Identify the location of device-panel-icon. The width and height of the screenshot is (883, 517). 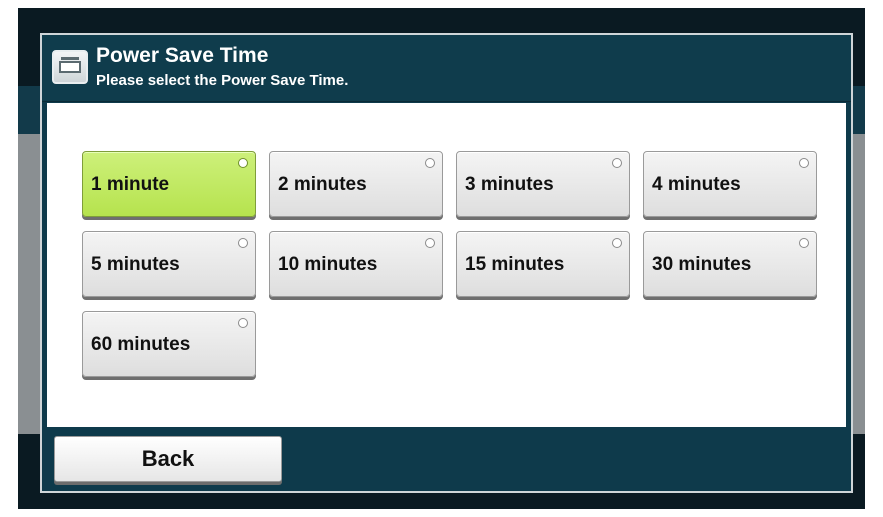
(70, 67).